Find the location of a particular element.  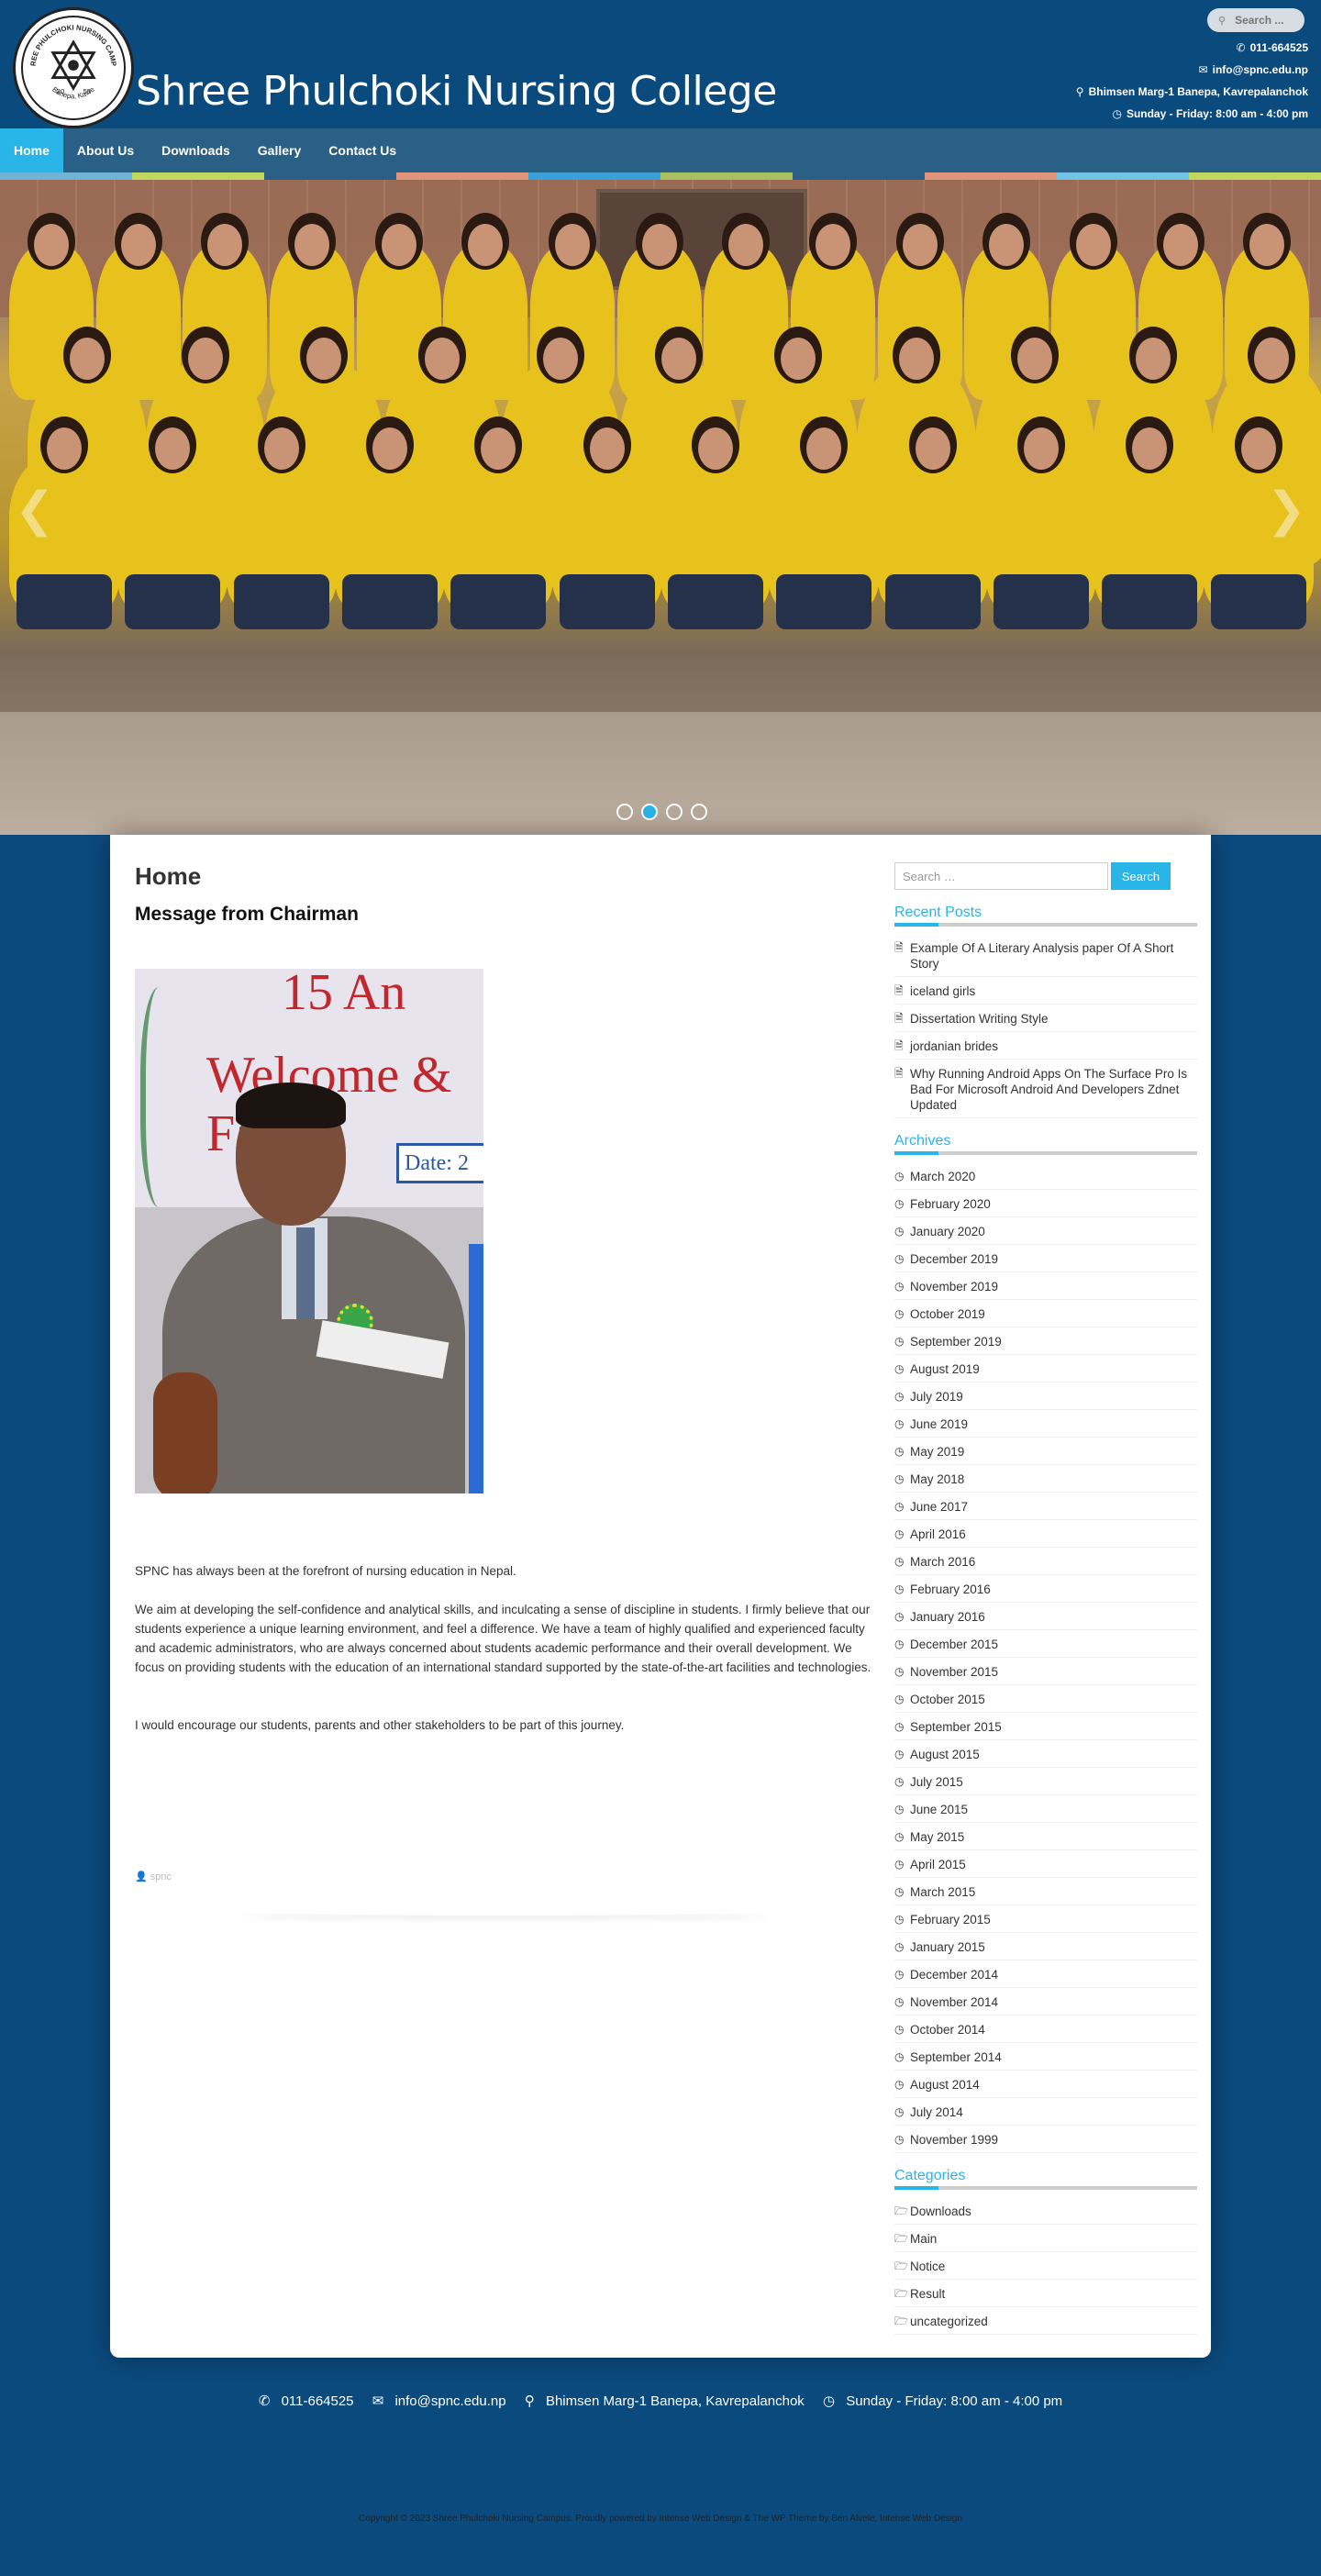

sidebar-search-button: Search is located at coordinates (1141, 876).